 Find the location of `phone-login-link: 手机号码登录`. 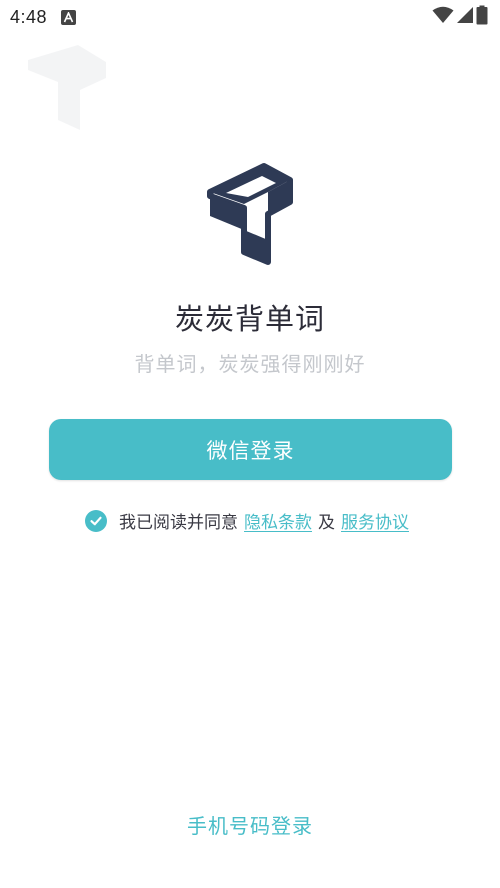

phone-login-link: 手机号码登录 is located at coordinates (250, 824).